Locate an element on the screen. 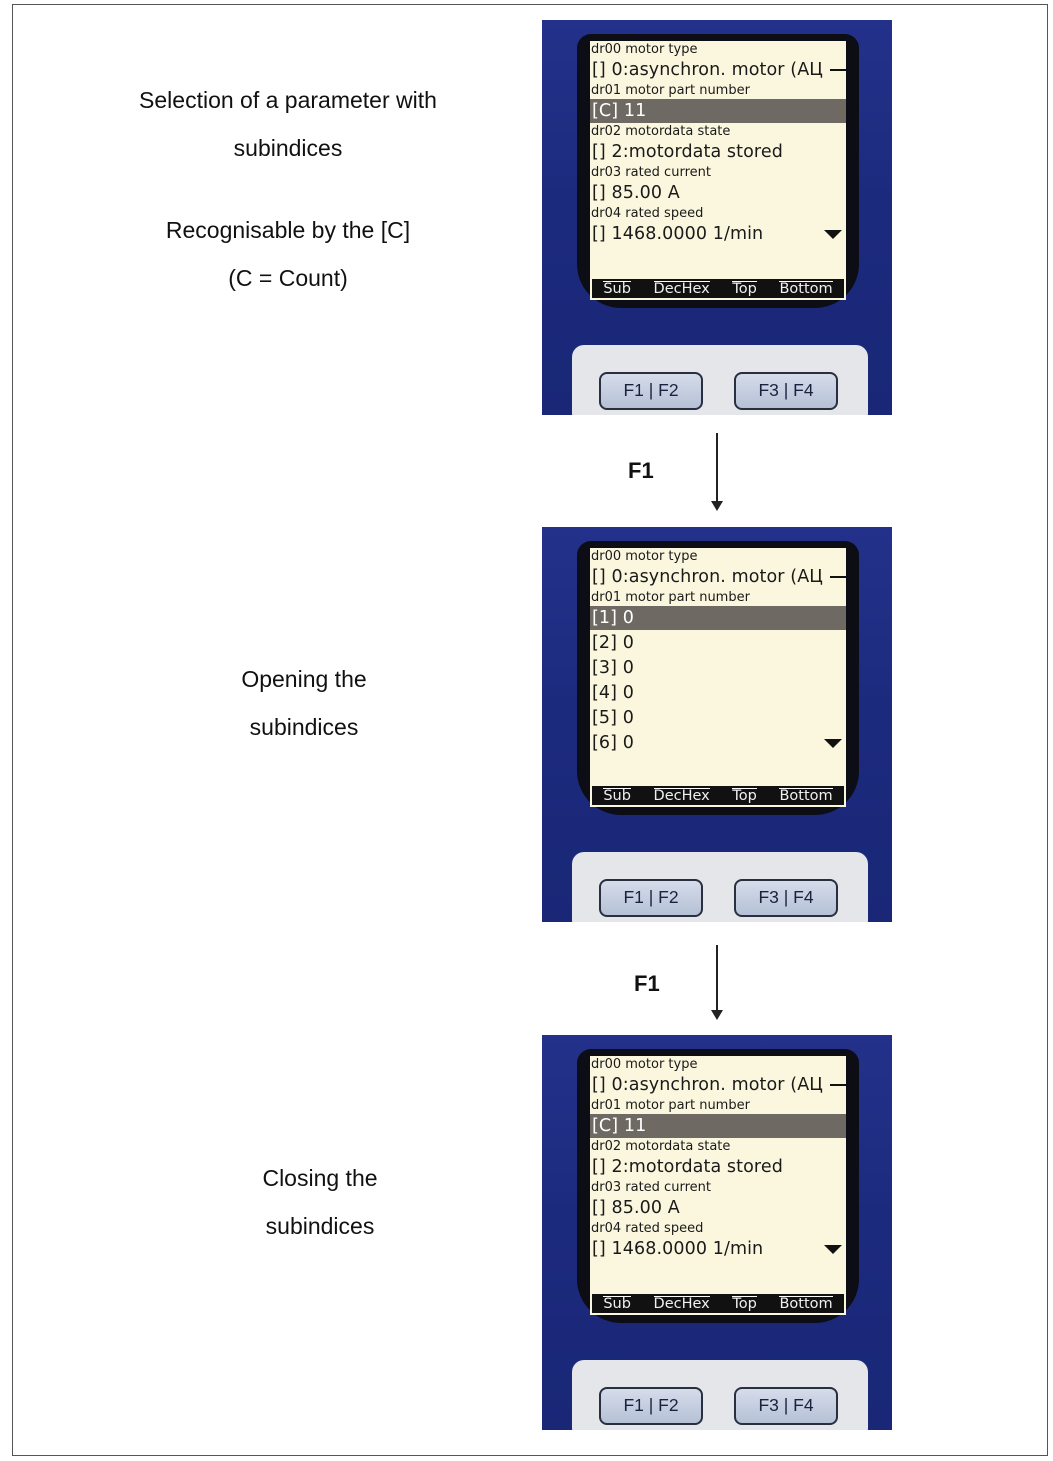  row-text: [2] 0 is located at coordinates (613, 643).